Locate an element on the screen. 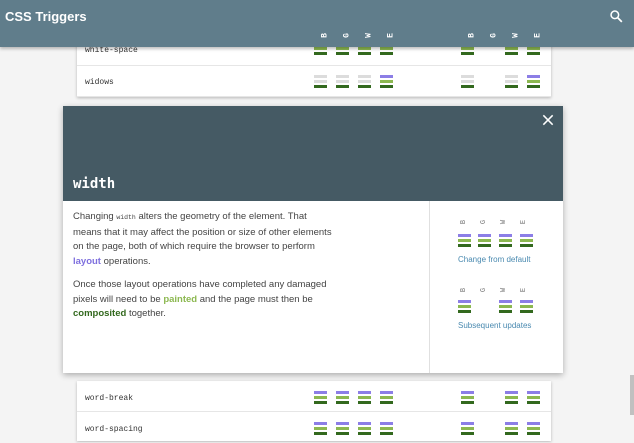 Image resolution: width=634 pixels, height=443 pixels. layout-keyword: layout is located at coordinates (87, 261).